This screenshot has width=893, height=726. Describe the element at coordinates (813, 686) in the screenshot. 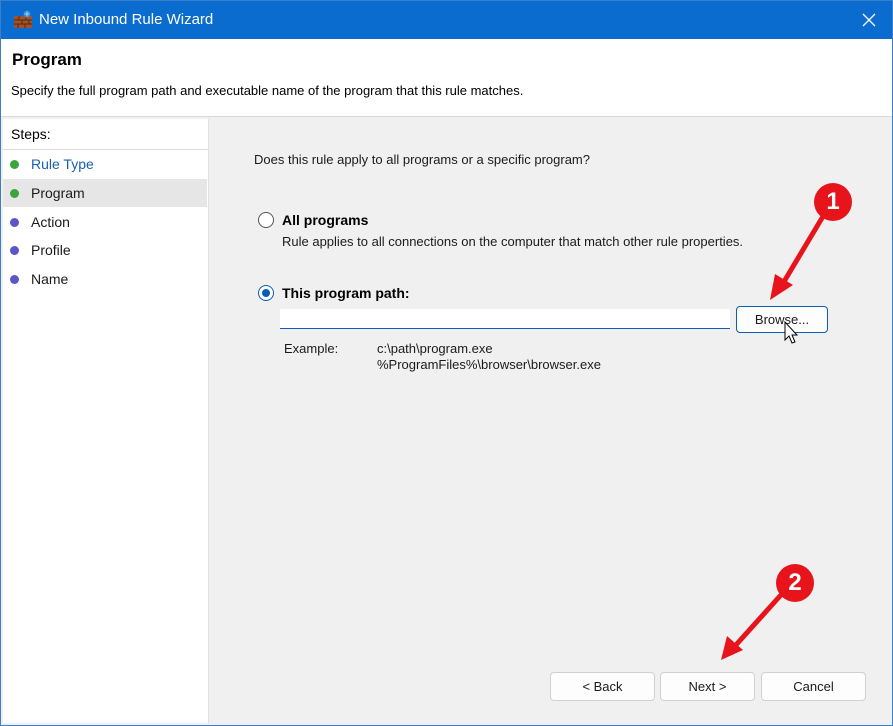

I see `cancel-button: Cancel` at that location.